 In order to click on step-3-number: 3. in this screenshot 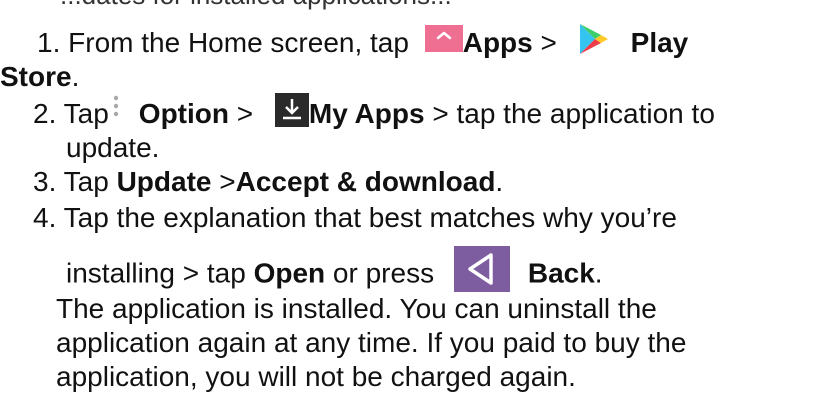, I will do `click(45, 181)`.